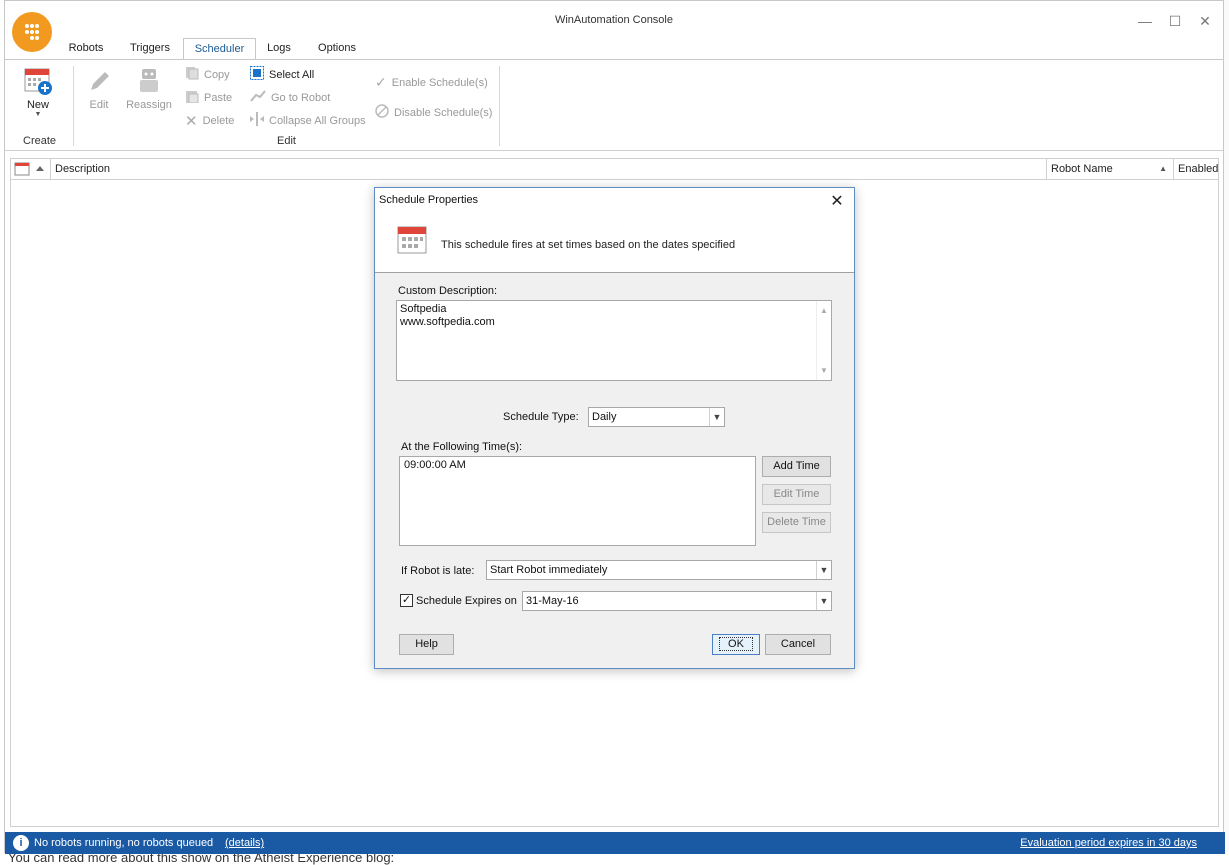 This screenshot has width=1229, height=865. What do you see at coordinates (604, 417) in the screenshot?
I see `schedule-type-value: Daily` at bounding box center [604, 417].